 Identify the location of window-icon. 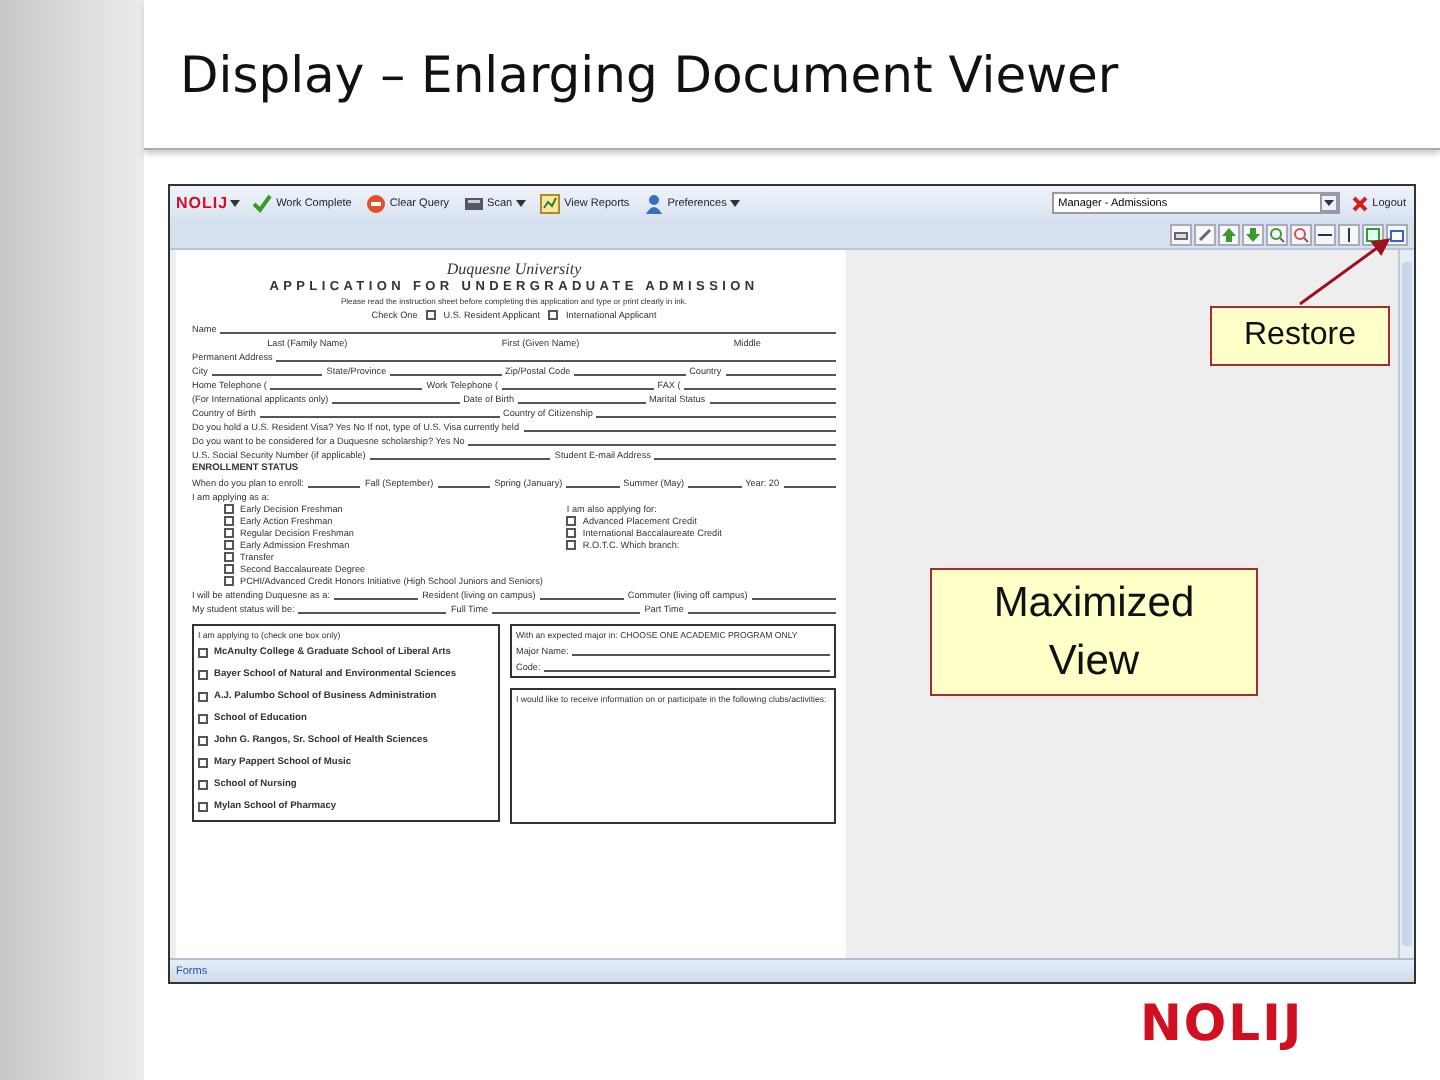
(1373, 234).